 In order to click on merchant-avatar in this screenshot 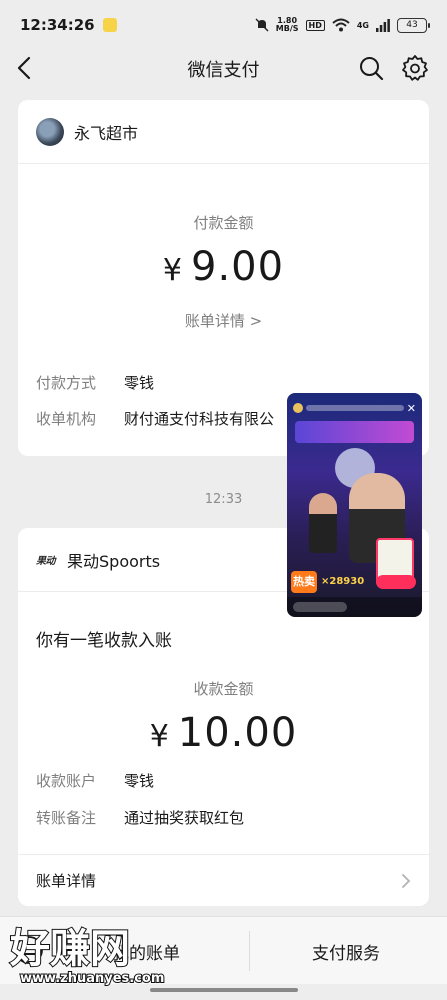, I will do `click(50, 131)`.